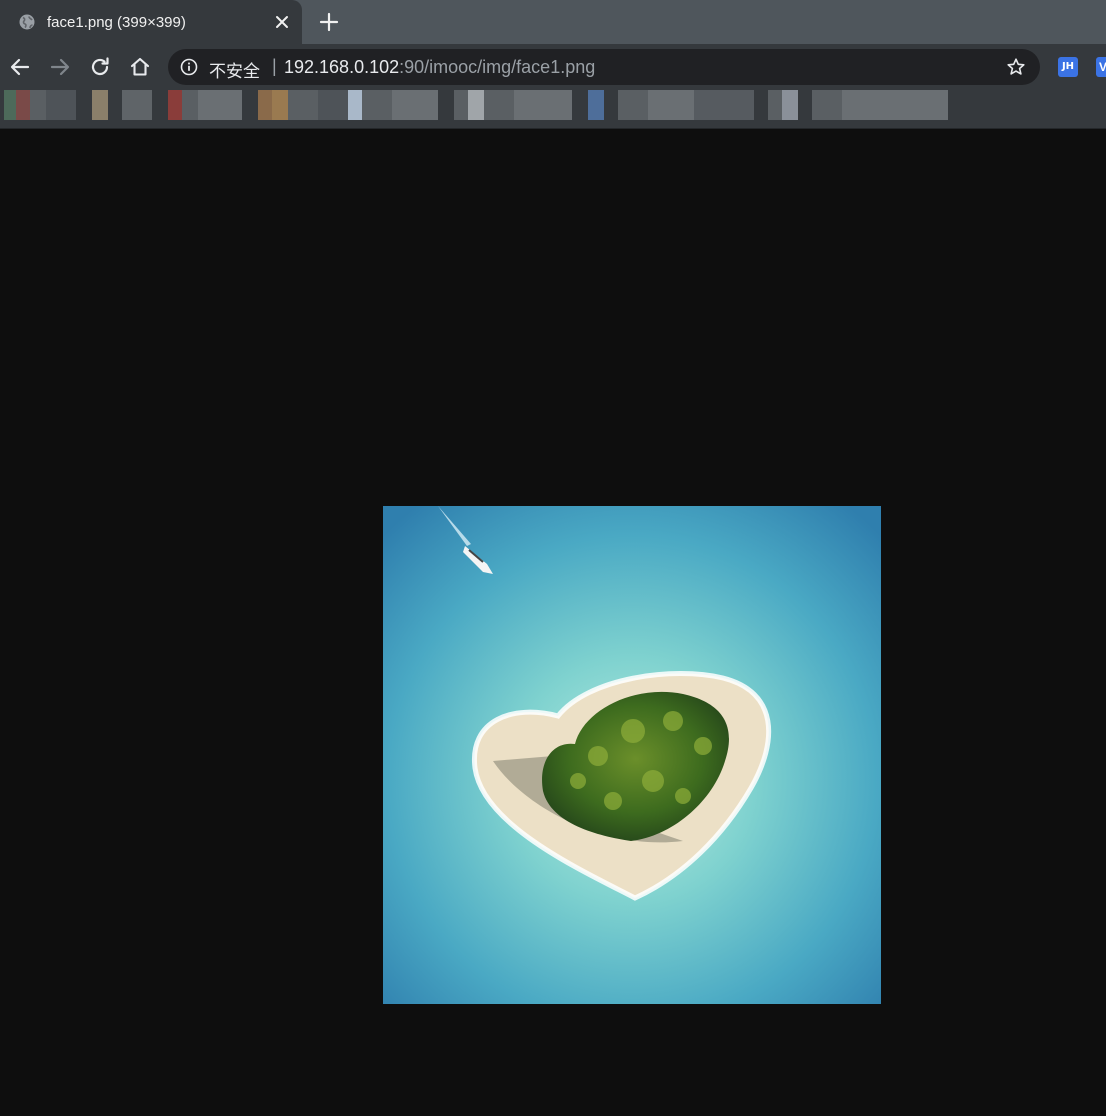 The width and height of the screenshot is (1106, 1116). I want to click on security-label: 不安全, so click(234, 69).